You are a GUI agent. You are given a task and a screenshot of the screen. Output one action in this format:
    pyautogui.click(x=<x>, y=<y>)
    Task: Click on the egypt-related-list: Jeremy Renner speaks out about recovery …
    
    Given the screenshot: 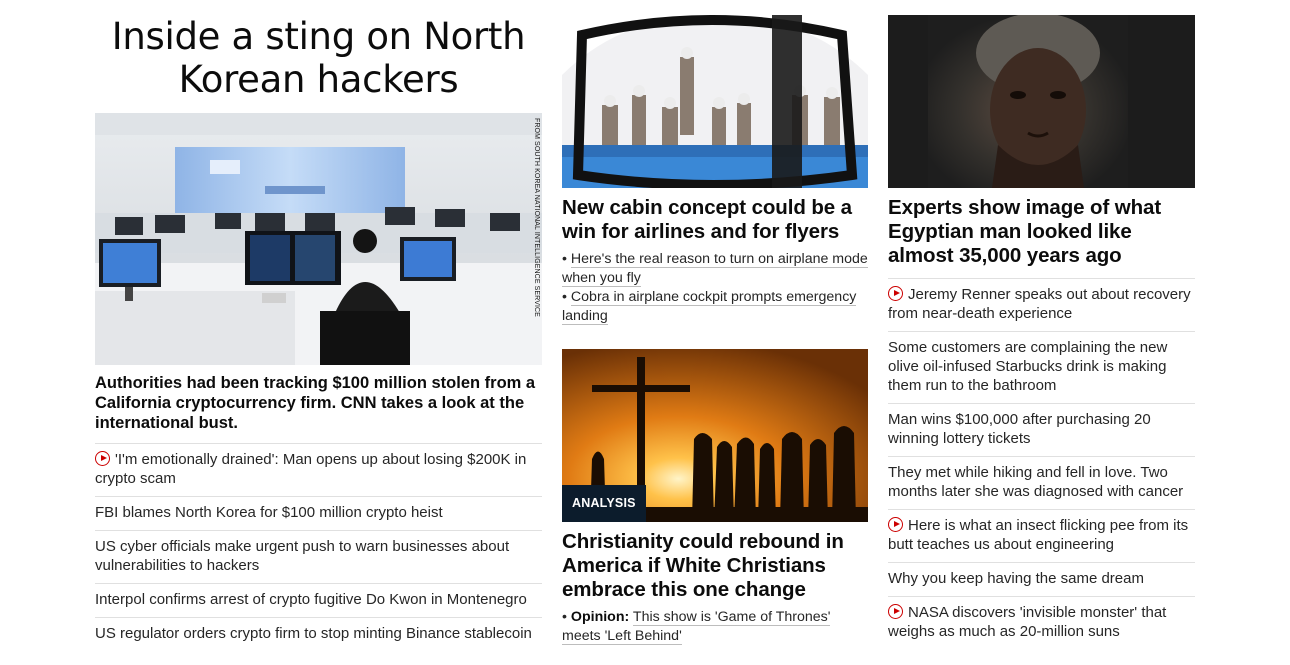 What is the action you would take?
    pyautogui.click(x=1041, y=463)
    